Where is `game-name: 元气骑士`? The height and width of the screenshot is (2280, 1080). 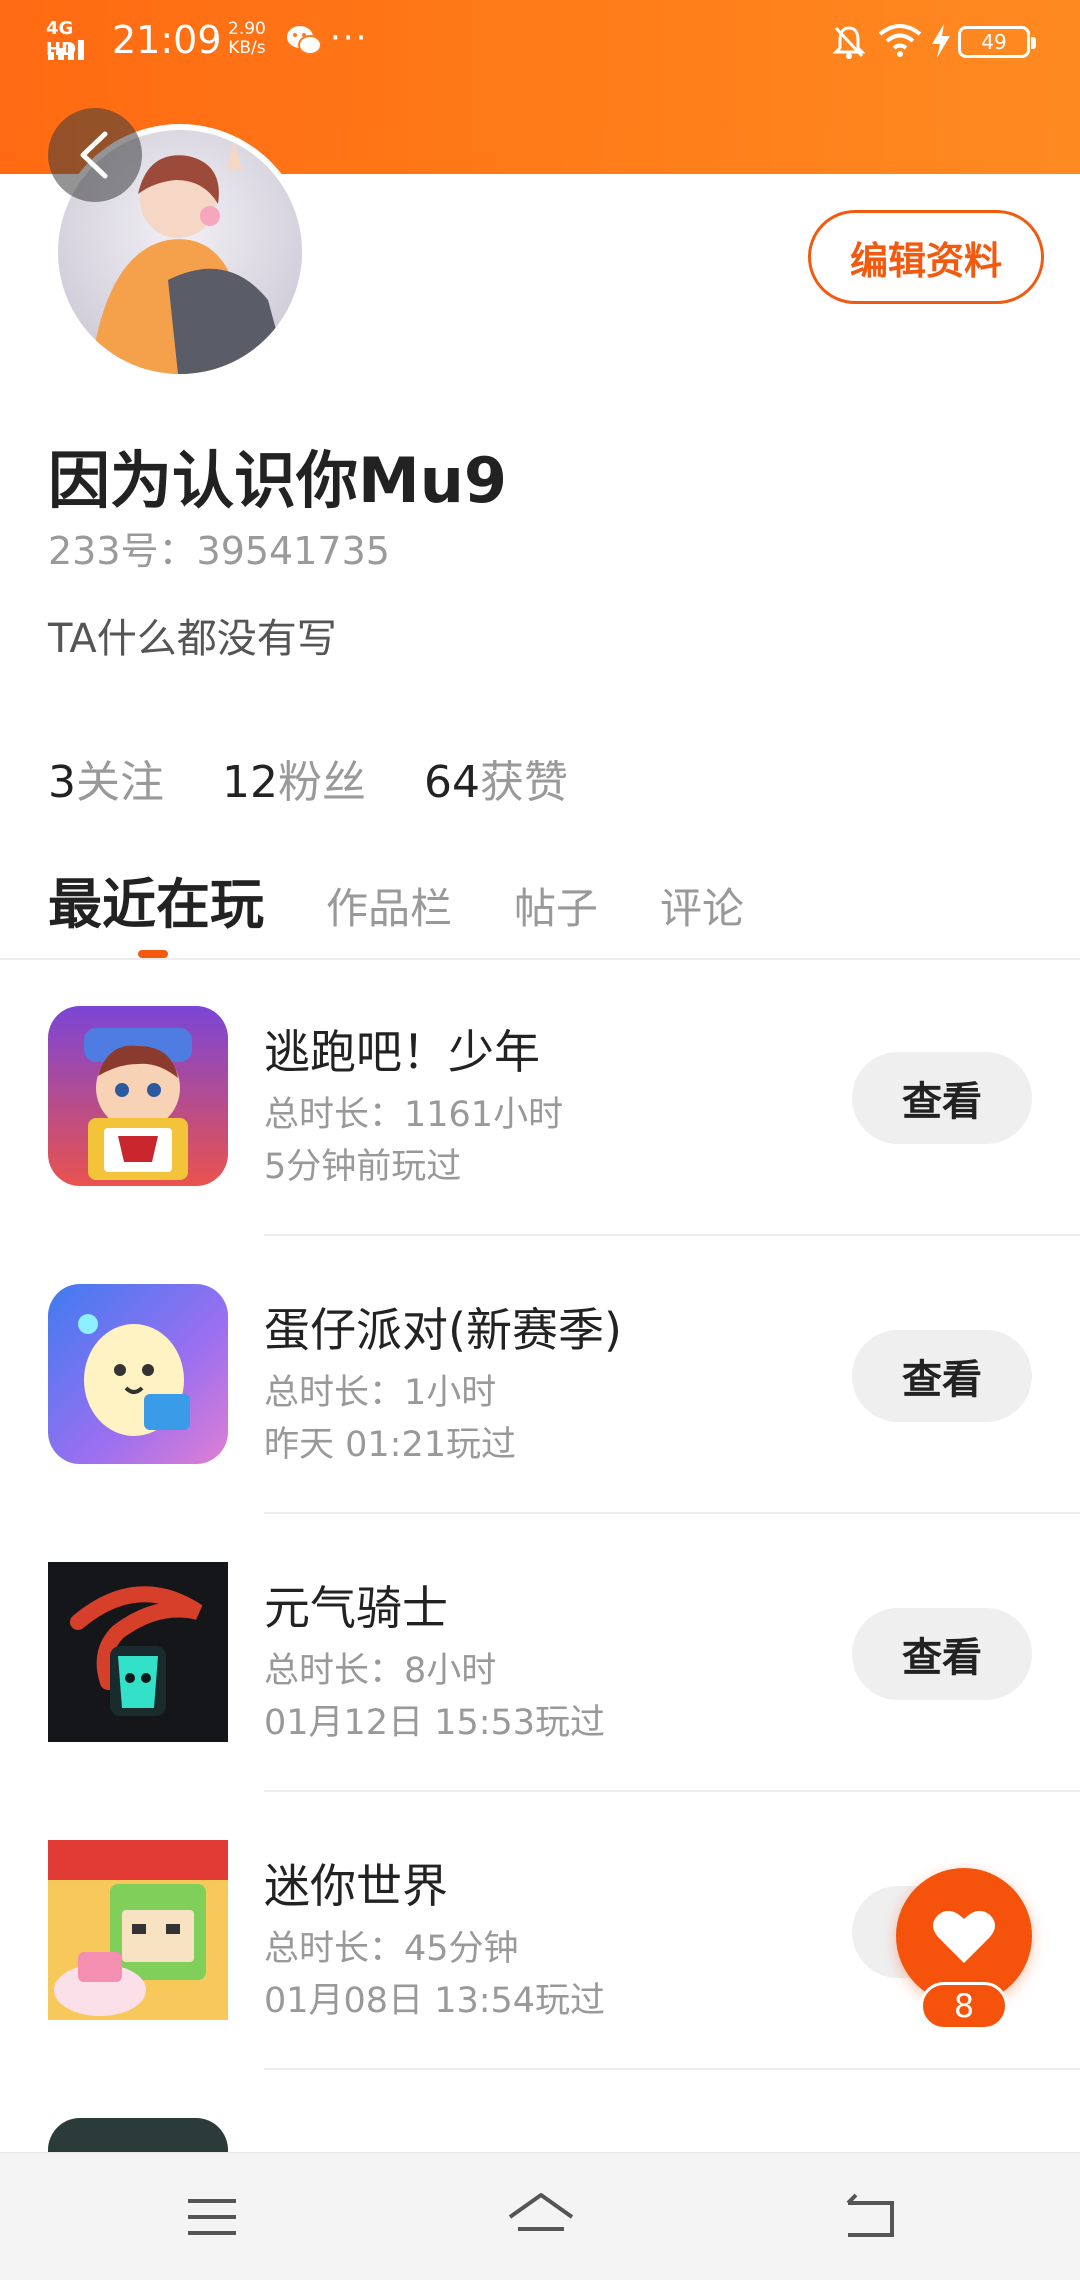 game-name: 元气骑士 is located at coordinates (356, 1608).